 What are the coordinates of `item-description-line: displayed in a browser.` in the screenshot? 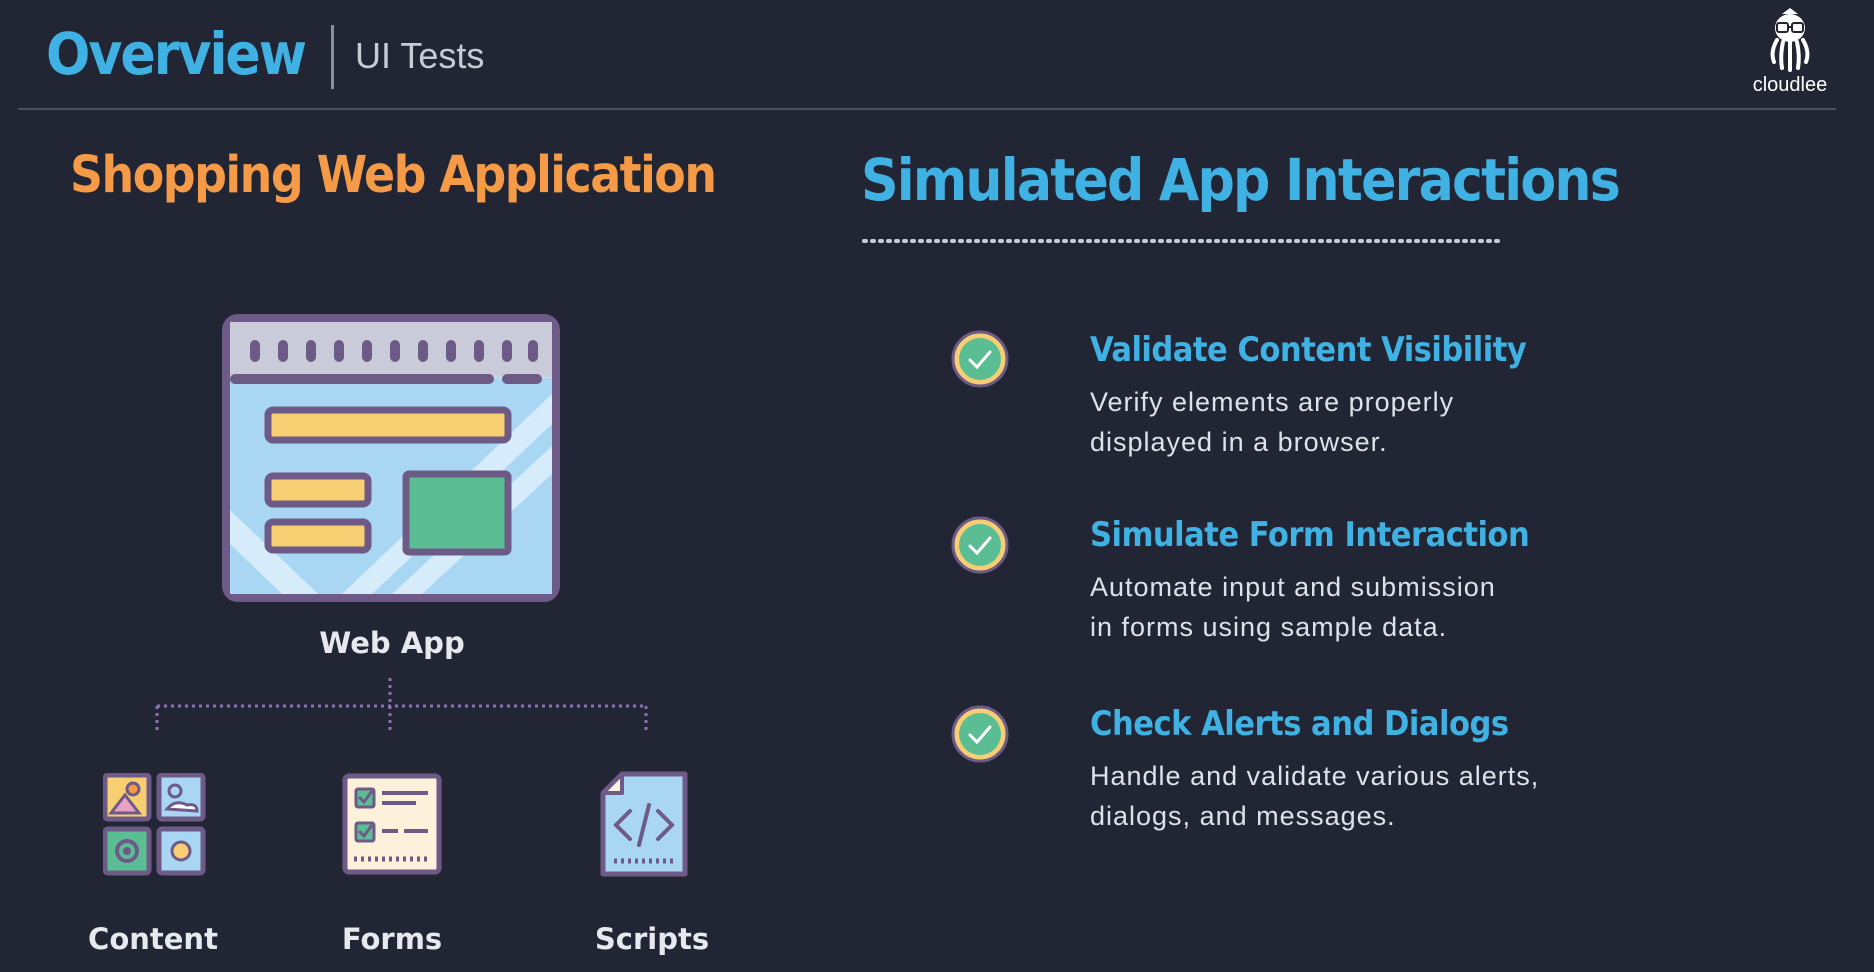 It's located at (1239, 442).